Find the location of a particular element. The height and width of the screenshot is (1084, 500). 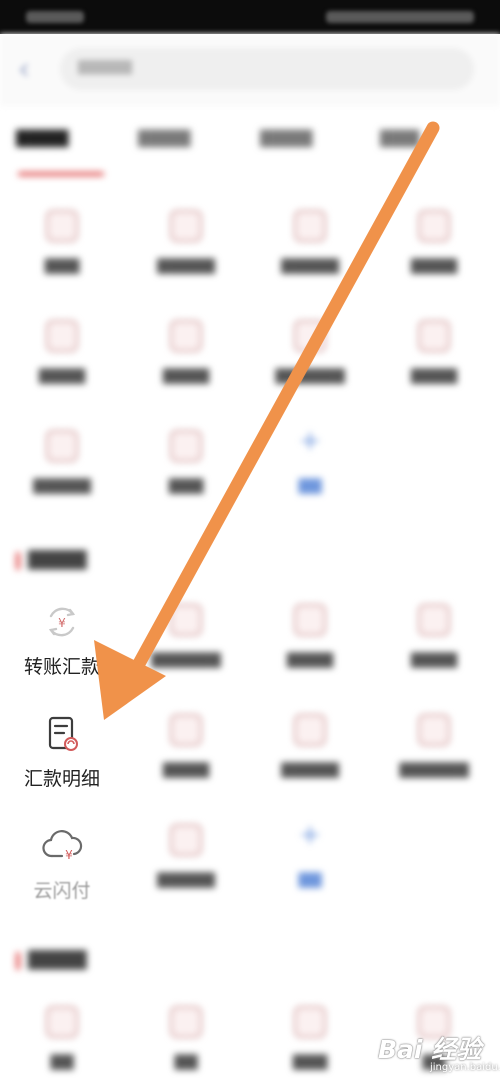

remittance-detail-icon is located at coordinates (63, 733).